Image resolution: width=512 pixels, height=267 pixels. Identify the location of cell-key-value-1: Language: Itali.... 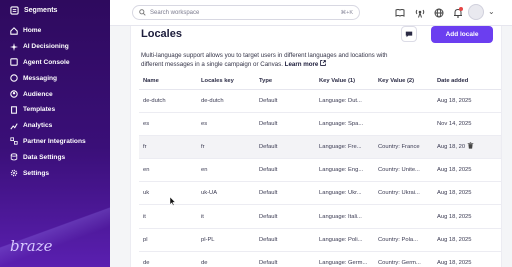
(344, 216).